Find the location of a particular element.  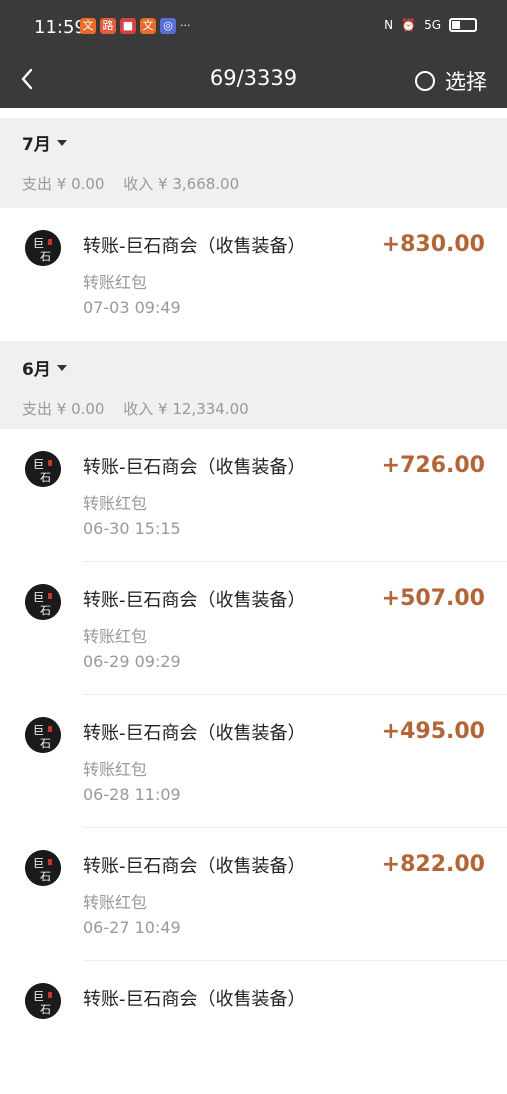

app-notification-icon: ◎ is located at coordinates (168, 26).